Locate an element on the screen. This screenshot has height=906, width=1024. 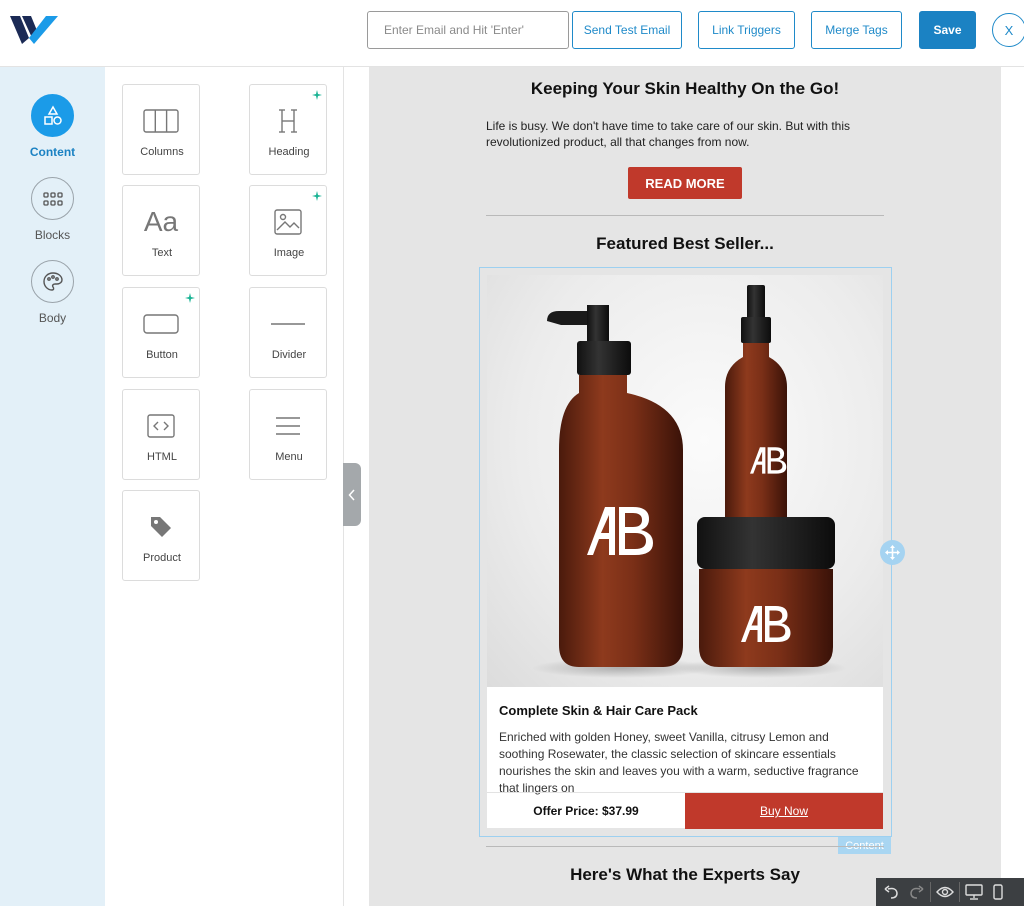
move-handle is located at coordinates (892, 552).